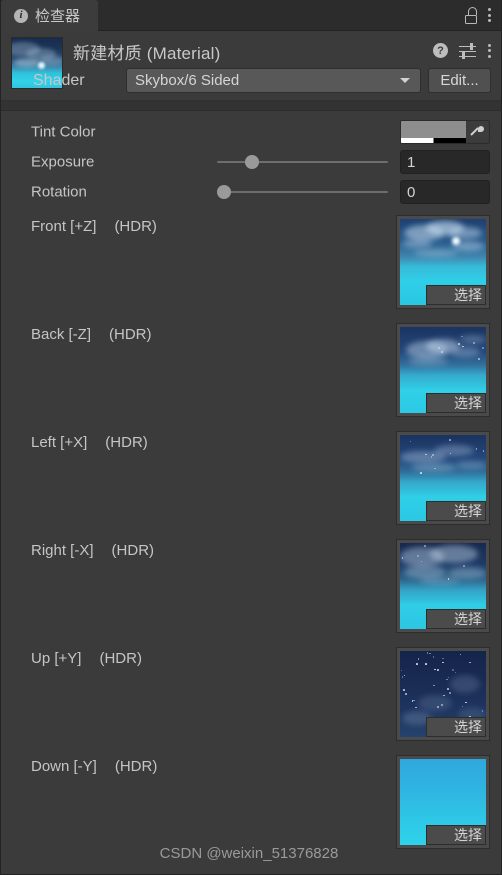 Image resolution: width=502 pixels, height=875 pixels. What do you see at coordinates (64, 766) in the screenshot?
I see `texture-label-text: Down [-Y]` at bounding box center [64, 766].